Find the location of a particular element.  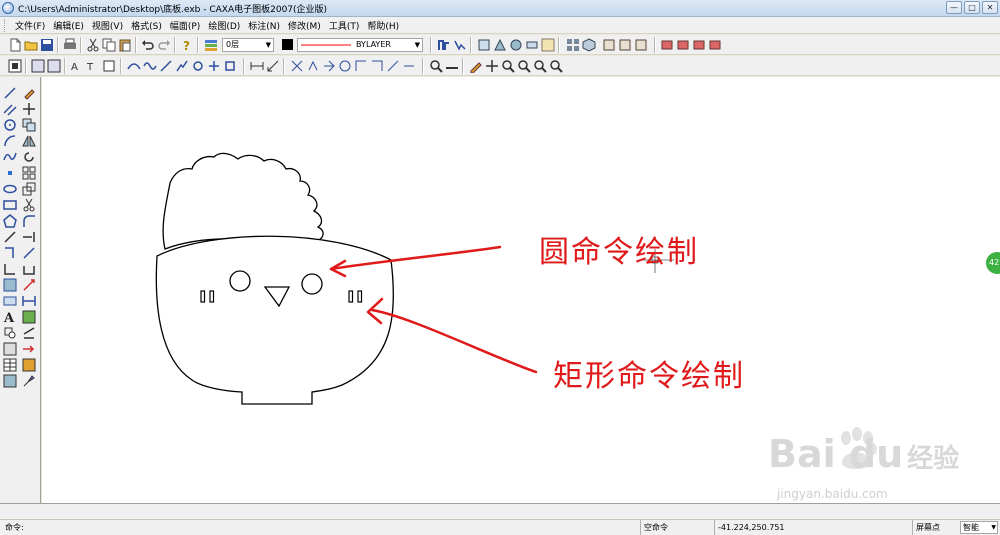

rectangle-icon is located at coordinates (10, 205).